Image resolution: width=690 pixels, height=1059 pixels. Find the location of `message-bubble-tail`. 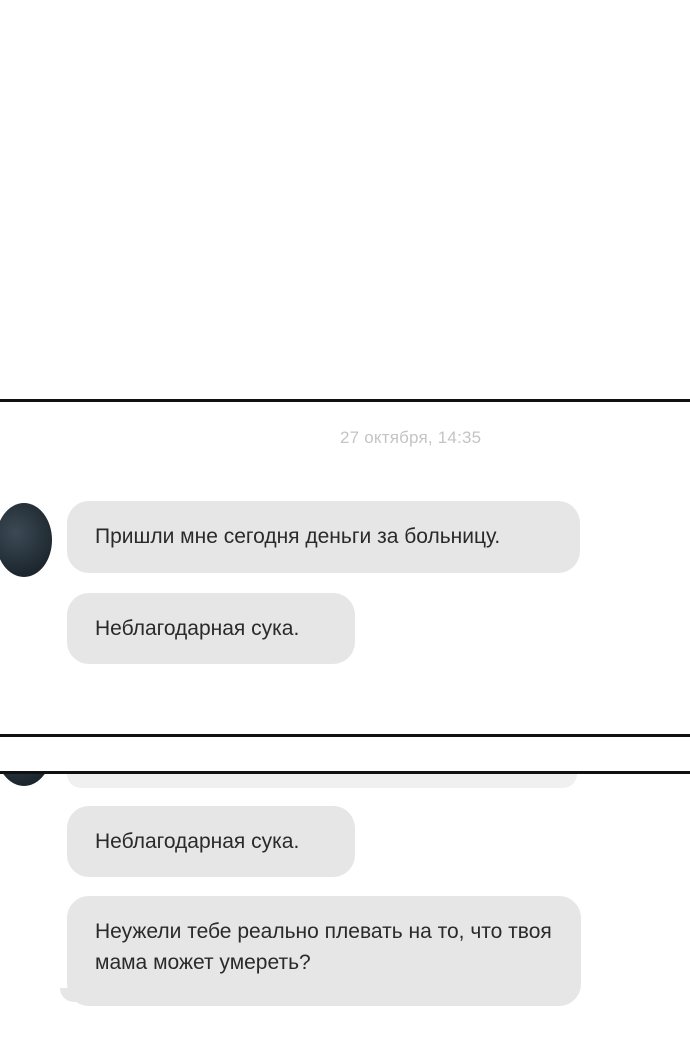

message-bubble-tail is located at coordinates (68, 995).